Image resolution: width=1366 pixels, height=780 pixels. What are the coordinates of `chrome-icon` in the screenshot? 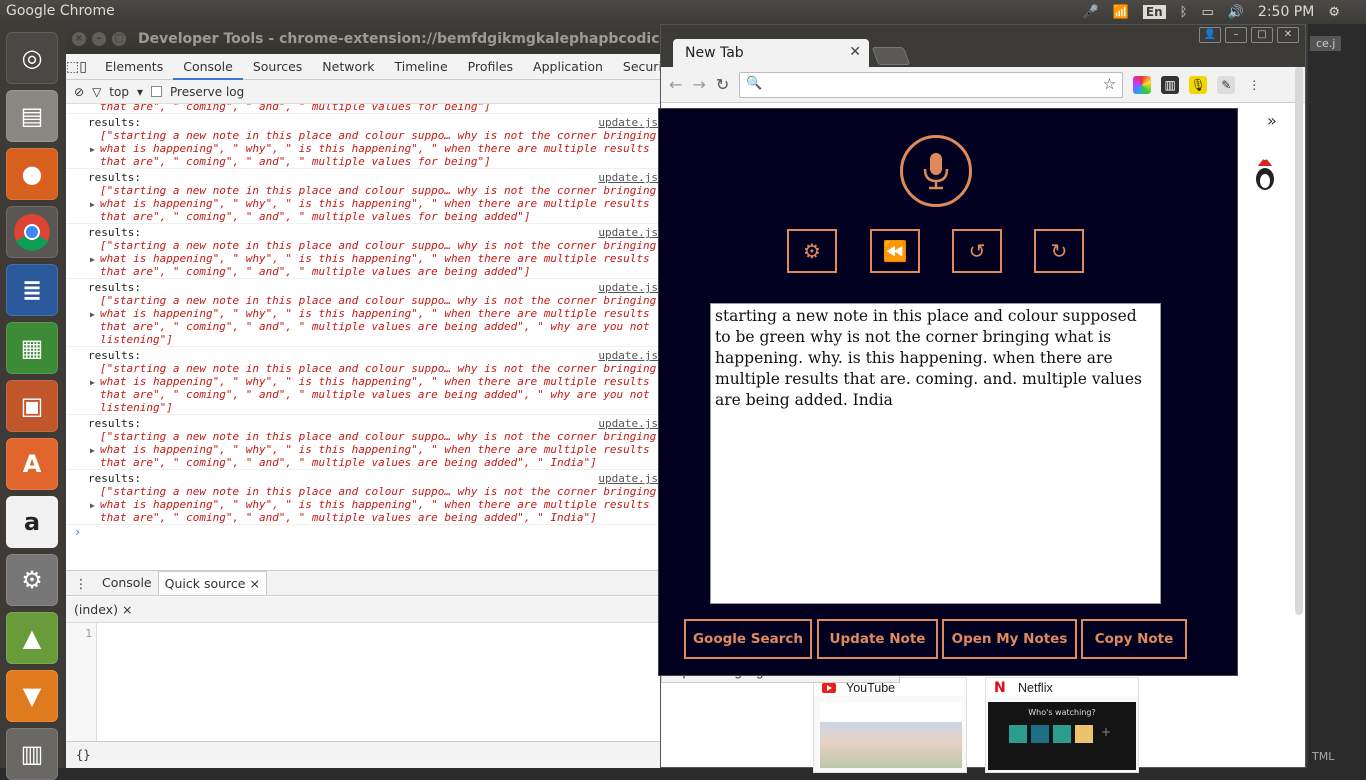 It's located at (32, 232).